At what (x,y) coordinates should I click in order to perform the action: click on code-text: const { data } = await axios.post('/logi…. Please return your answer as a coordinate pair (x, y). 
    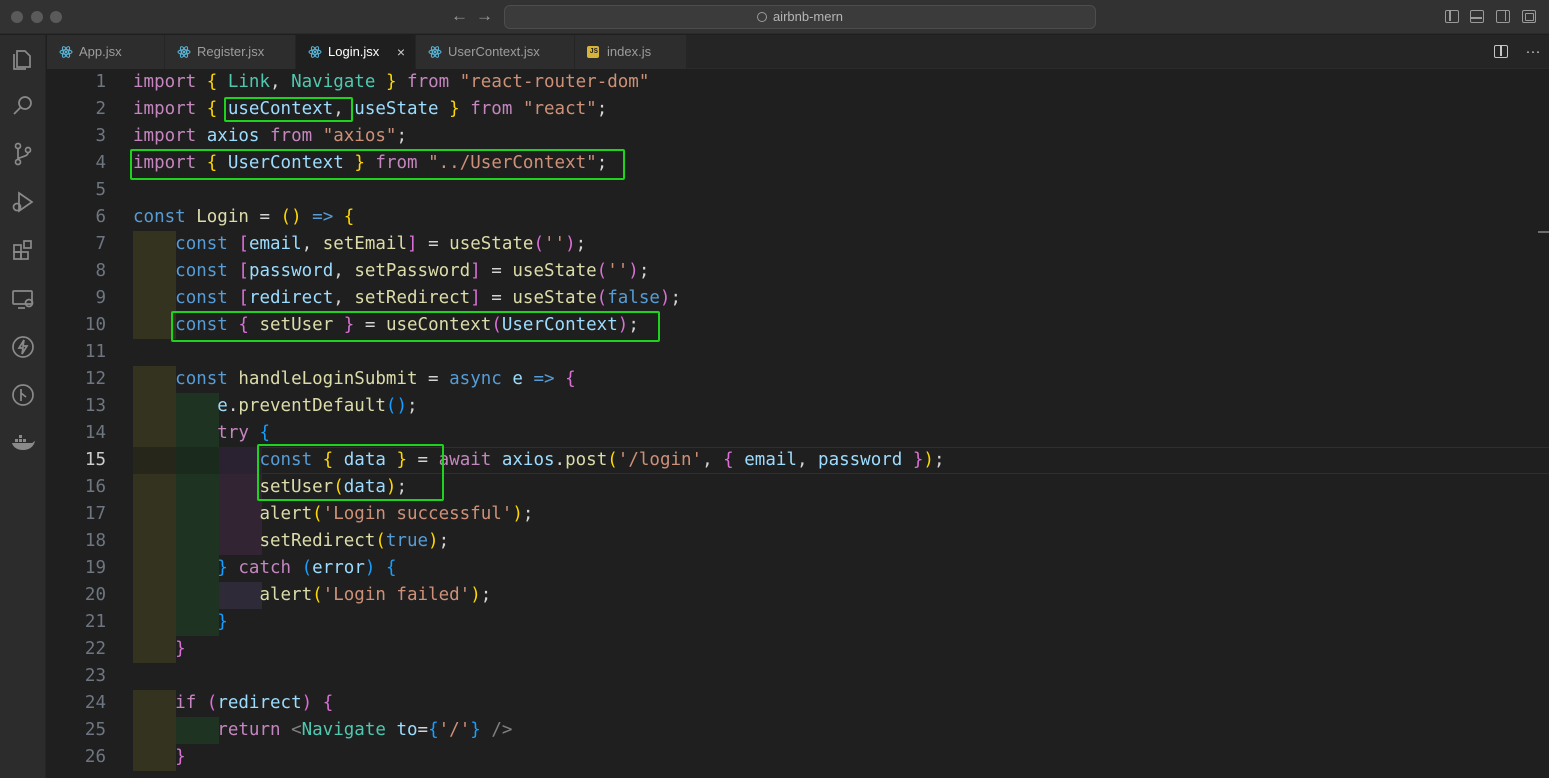
    Looking at the image, I should click on (602, 460).